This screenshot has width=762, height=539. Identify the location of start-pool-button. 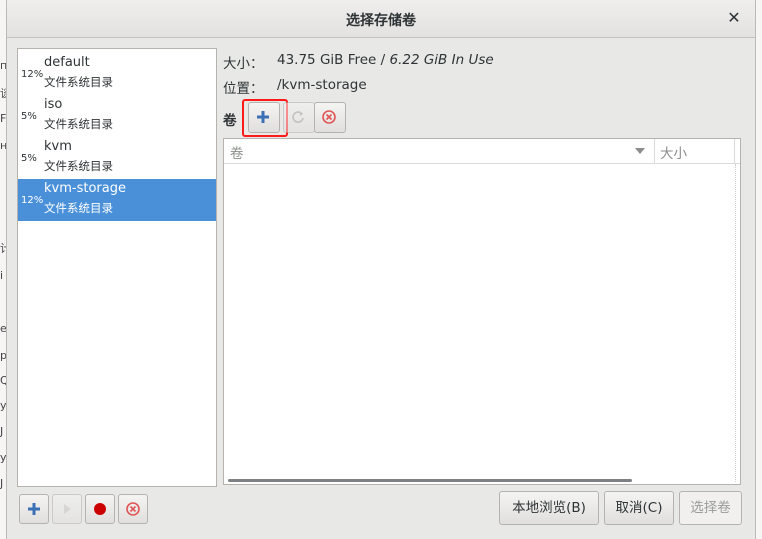
(67, 509).